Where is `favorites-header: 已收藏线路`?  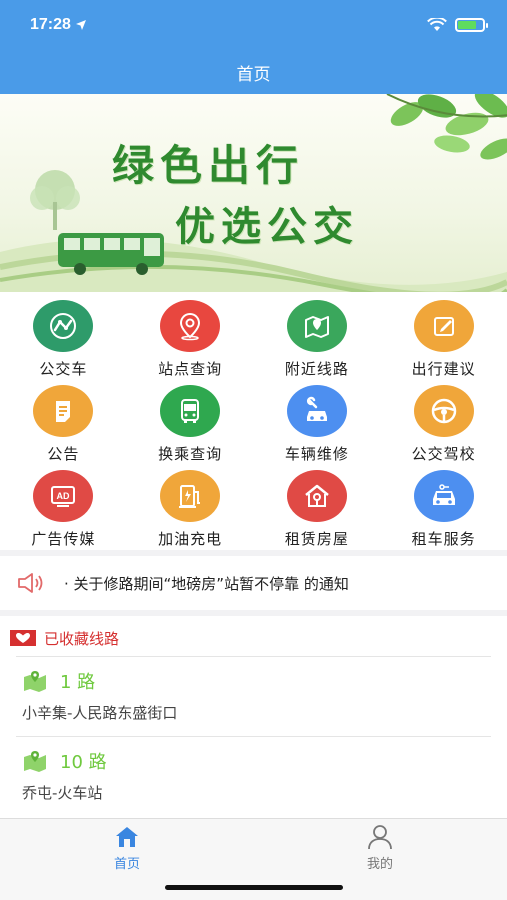 favorites-header: 已收藏线路 is located at coordinates (63, 638).